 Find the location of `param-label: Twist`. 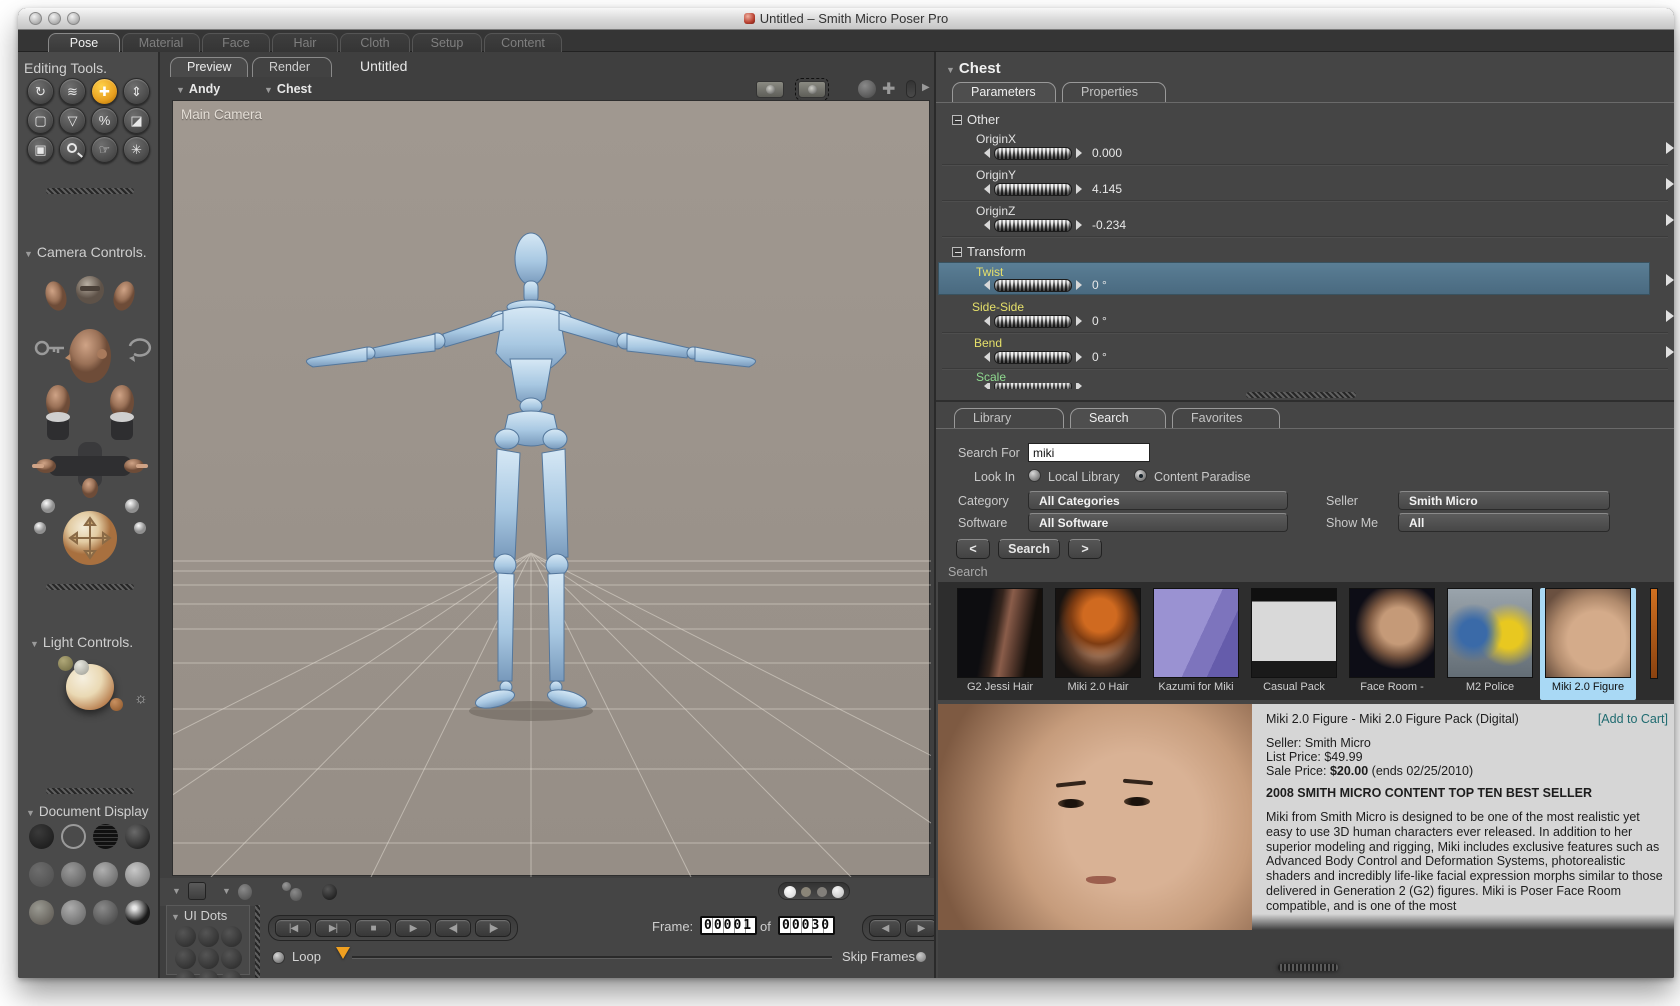

param-label: Twist is located at coordinates (989, 272).